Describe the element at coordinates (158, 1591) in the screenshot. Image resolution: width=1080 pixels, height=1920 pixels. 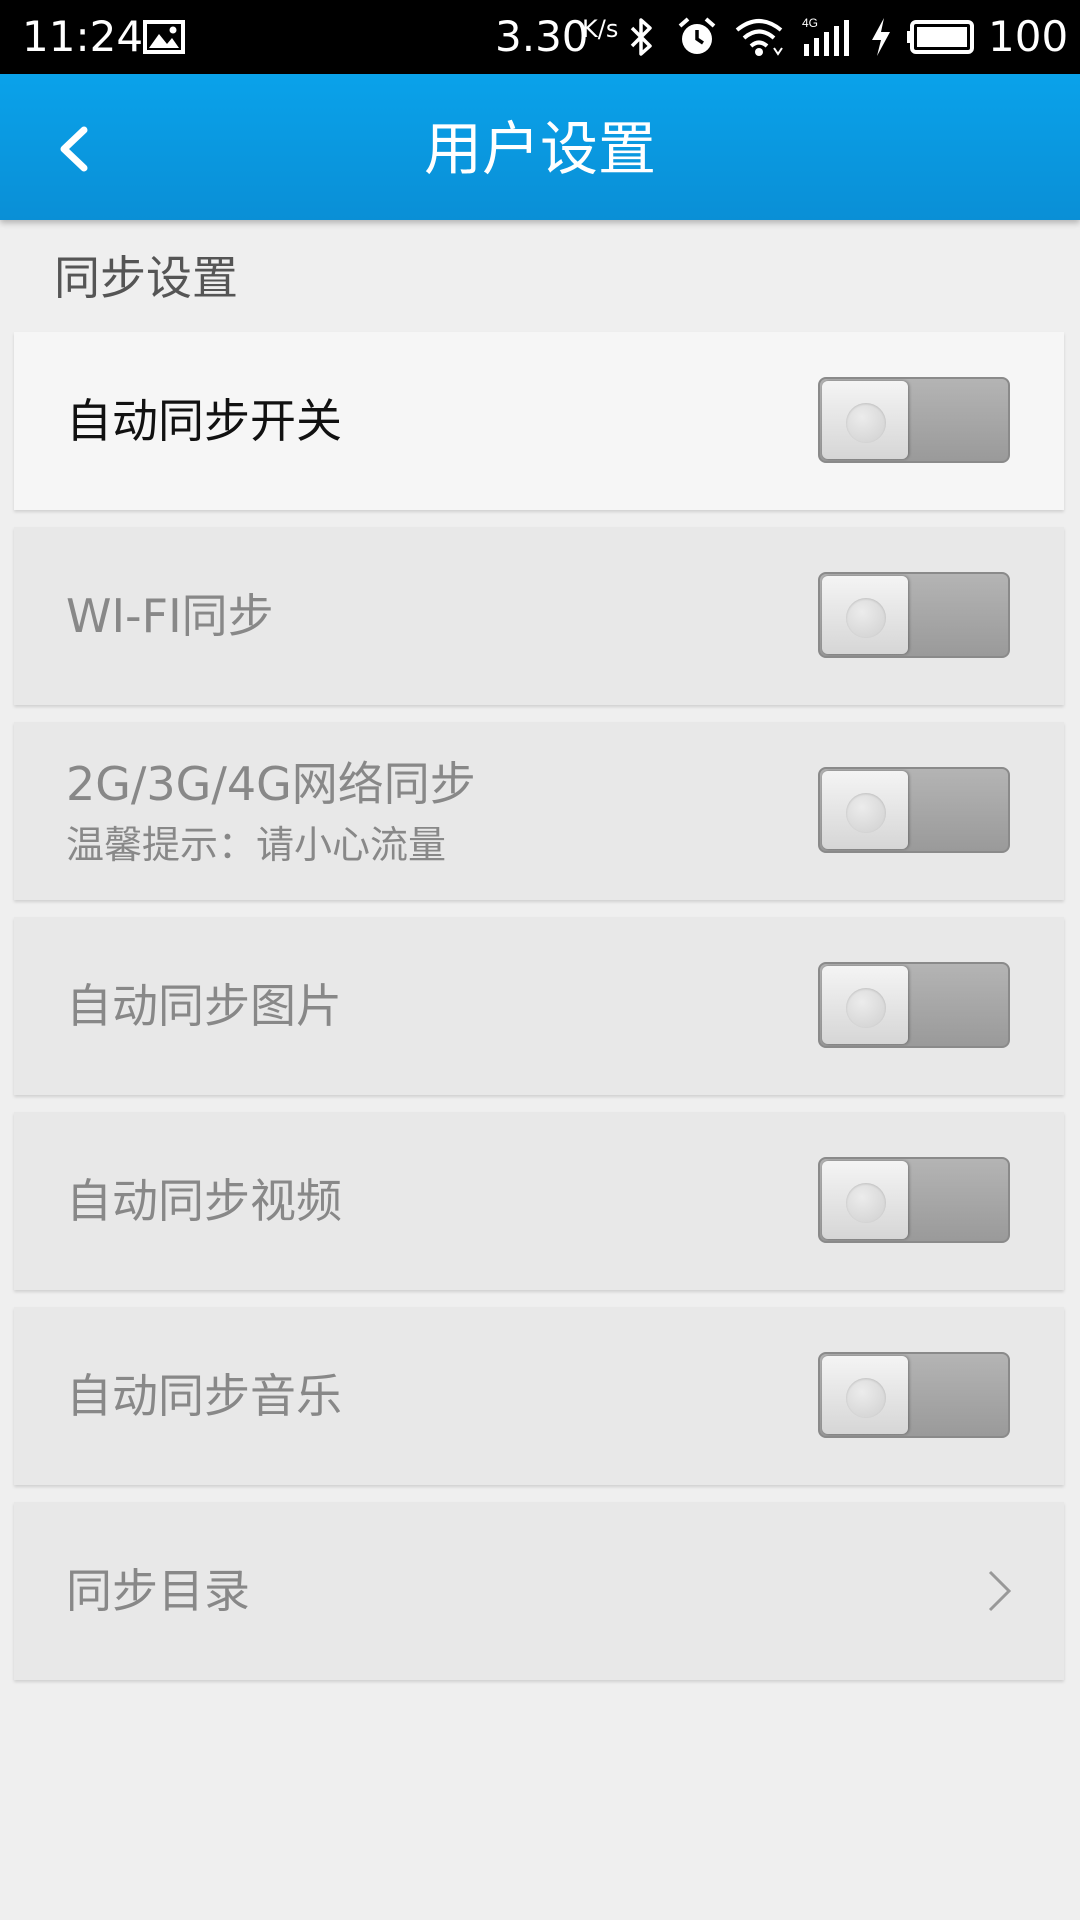
I see `sync-directory-label: 同步目录` at that location.